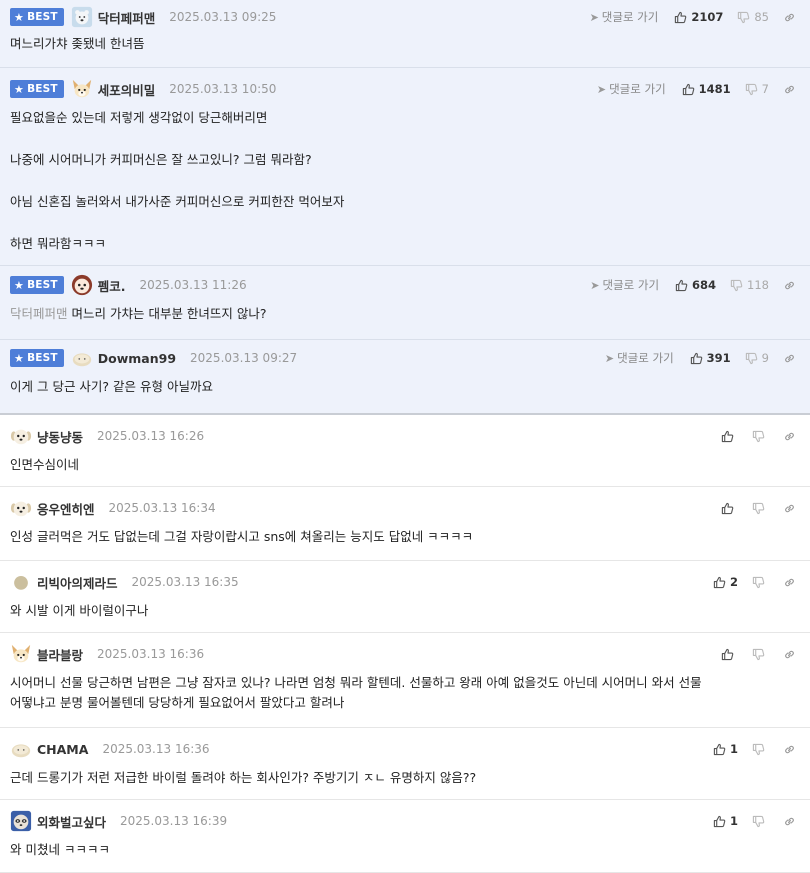  I want to click on comment-actions: ➤ 댓글로 가기 684 118, so click(695, 285).